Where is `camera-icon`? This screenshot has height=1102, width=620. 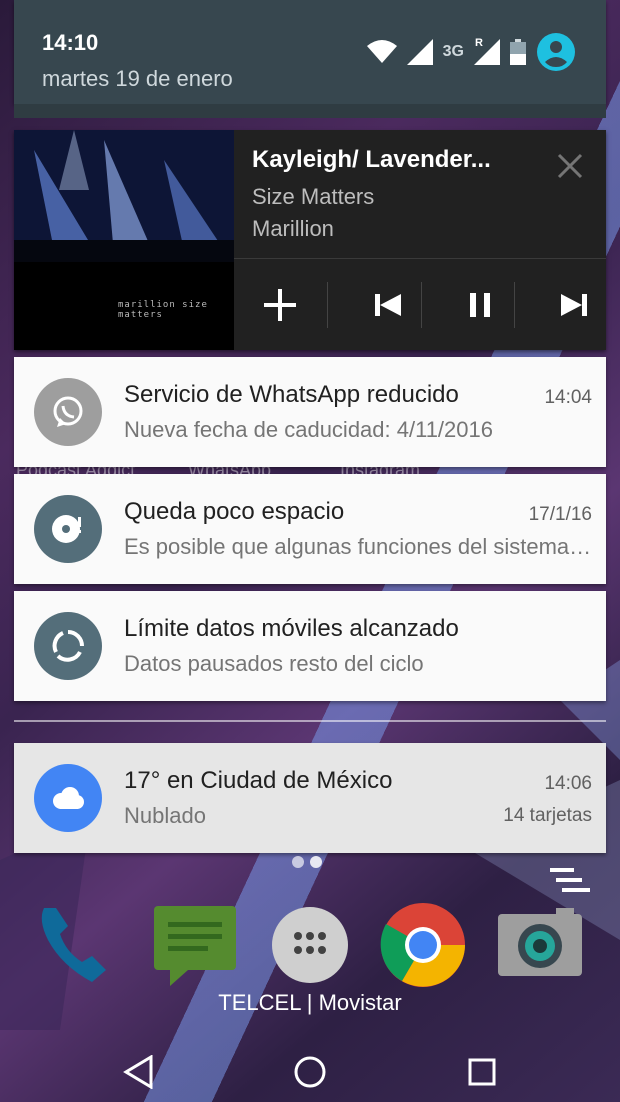
camera-icon is located at coordinates (541, 945).